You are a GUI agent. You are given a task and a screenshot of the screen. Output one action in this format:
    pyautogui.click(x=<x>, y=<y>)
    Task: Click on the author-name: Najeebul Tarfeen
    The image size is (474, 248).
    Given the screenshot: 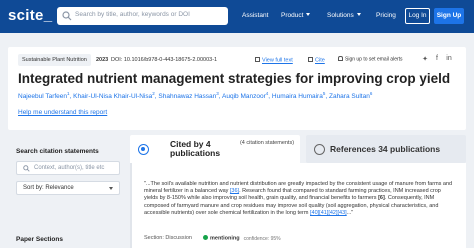 What is the action you would take?
    pyautogui.click(x=43, y=97)
    